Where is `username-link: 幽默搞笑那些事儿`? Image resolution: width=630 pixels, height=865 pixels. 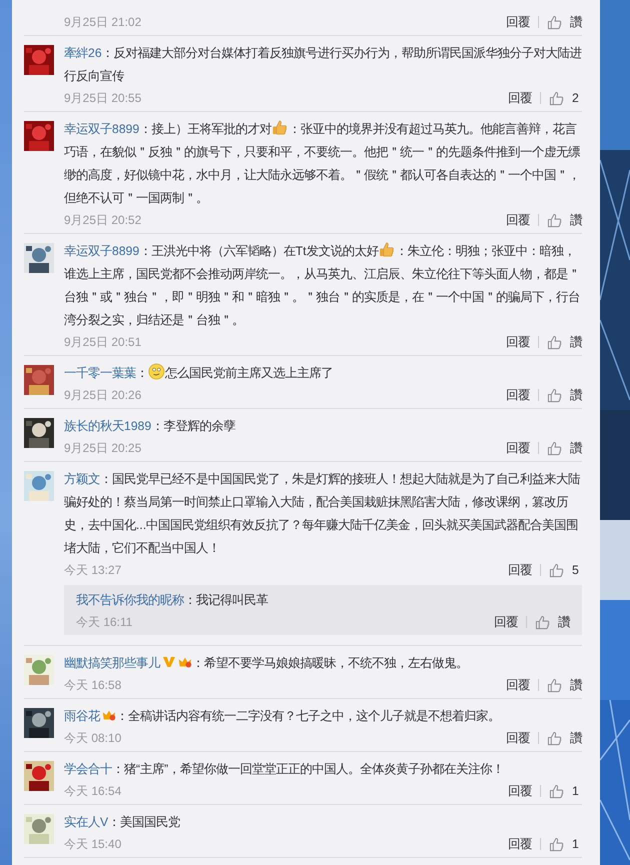
username-link: 幽默搞笑那些事儿 is located at coordinates (112, 663).